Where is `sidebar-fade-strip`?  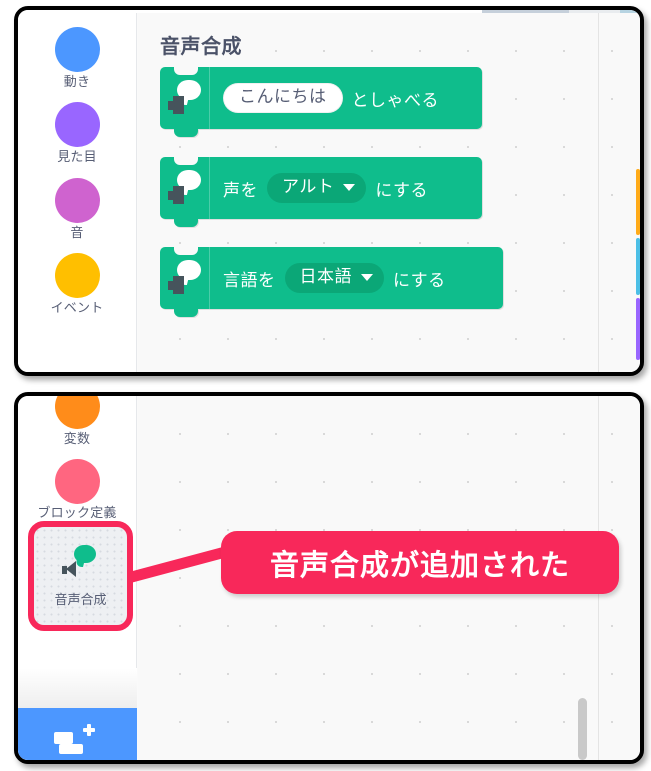 sidebar-fade-strip is located at coordinates (77, 688).